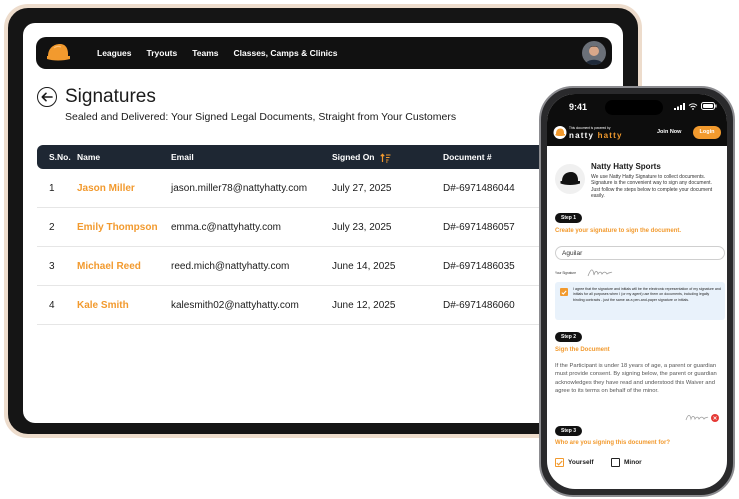 The width and height of the screenshot is (739, 499). Describe the element at coordinates (364, 266) in the screenshot. I see `cell-signed-on: June 14, 2025` at that location.